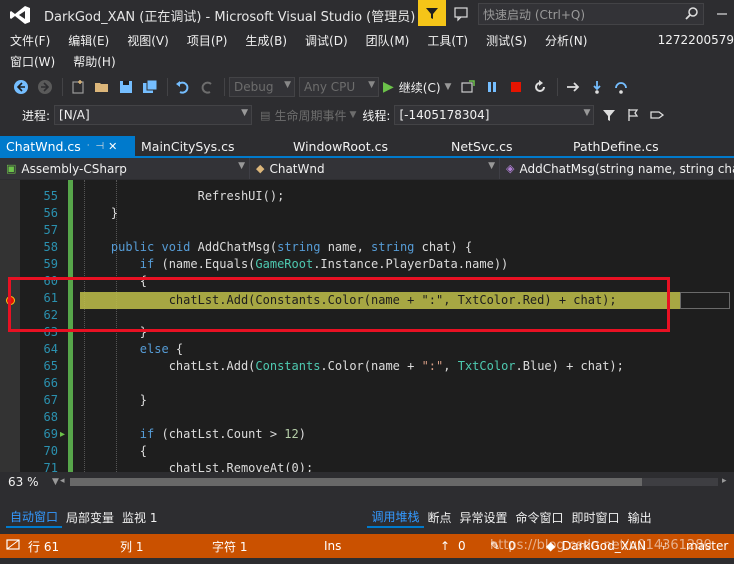  Describe the element at coordinates (62, 434) in the screenshot. I see `collapse-arrow-icon: ▸` at that location.